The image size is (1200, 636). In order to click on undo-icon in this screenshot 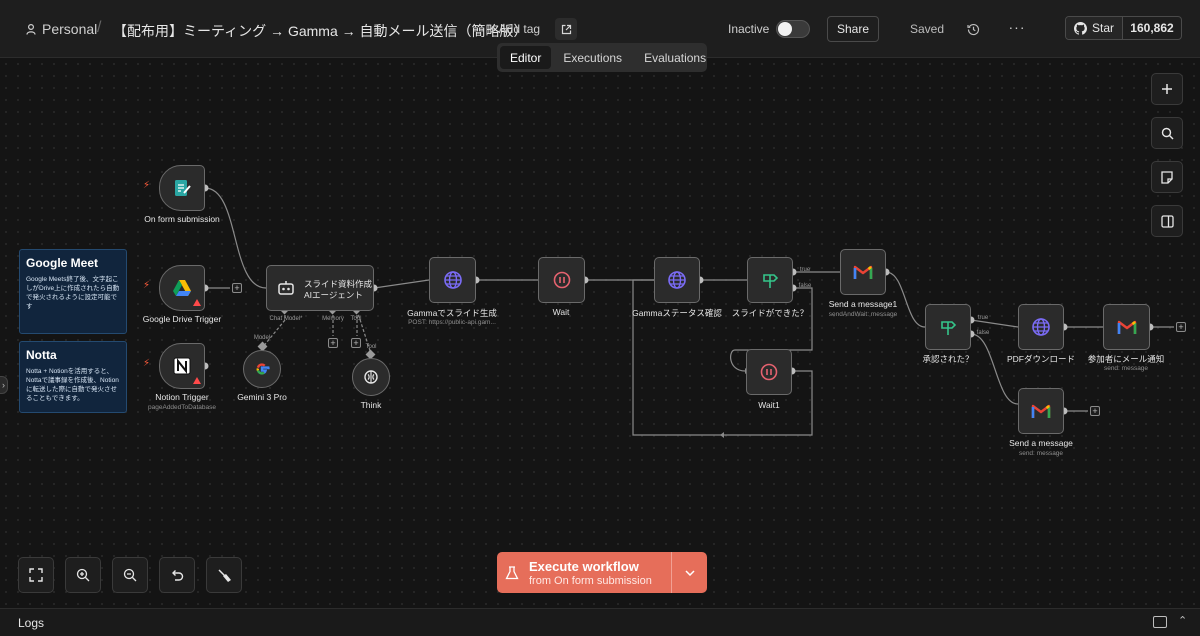, I will do `click(178, 575)`.